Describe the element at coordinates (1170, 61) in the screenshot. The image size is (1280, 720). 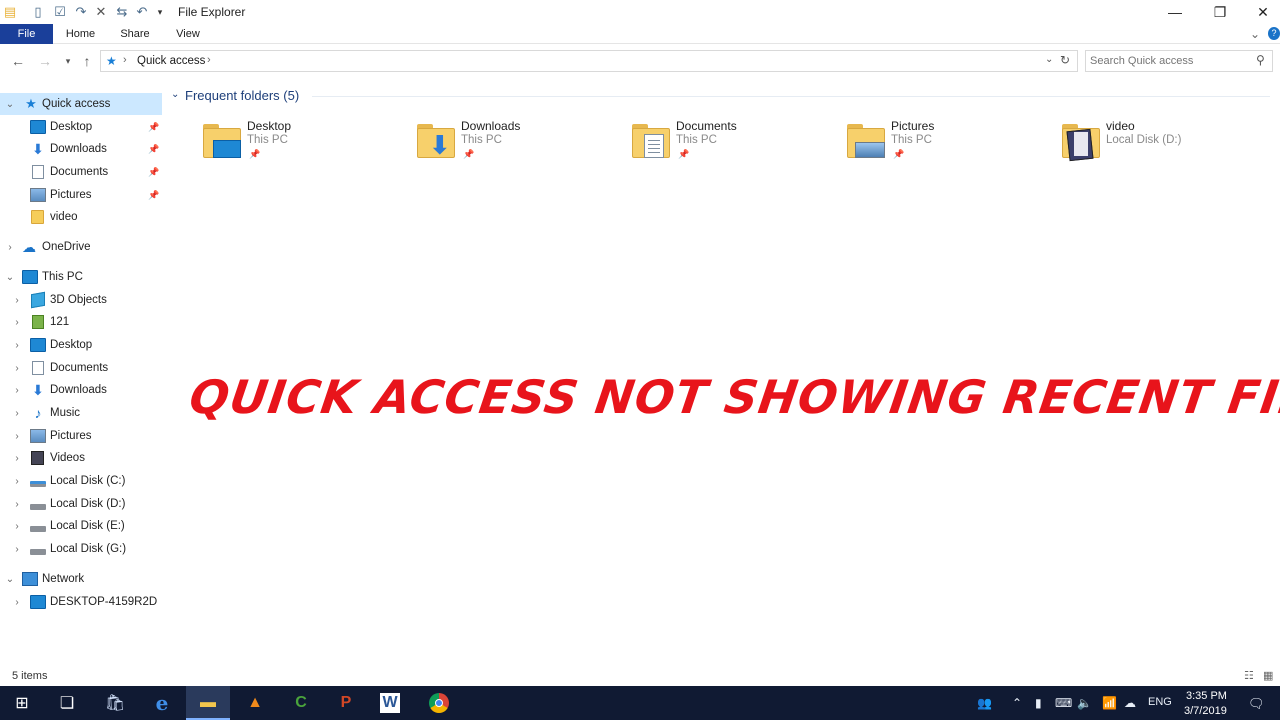
I see `search-input` at that location.